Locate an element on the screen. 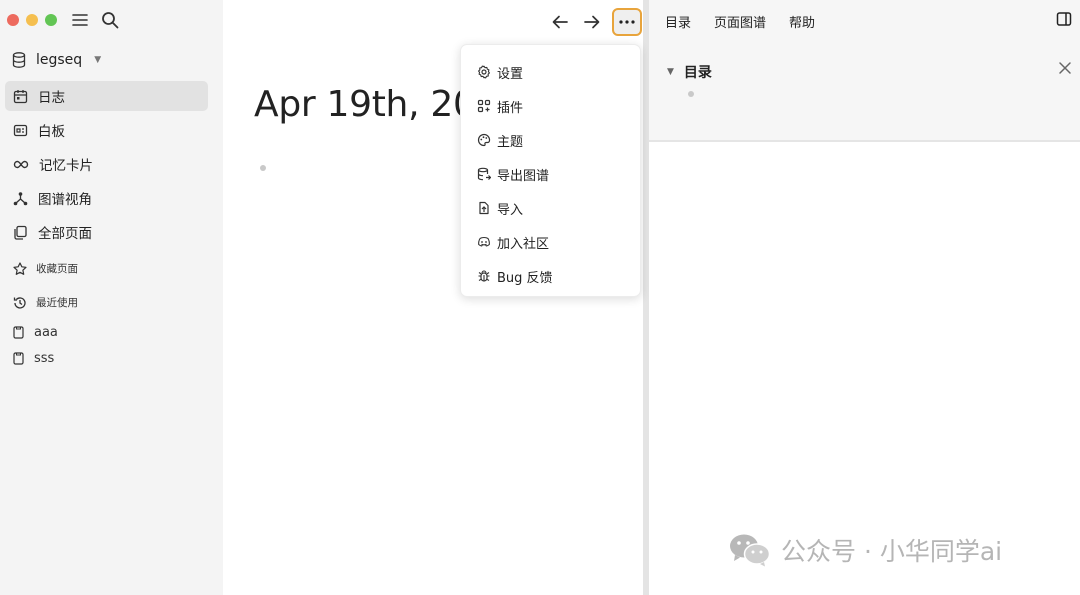  menu-item-label: 加入社区 is located at coordinates (523, 244).